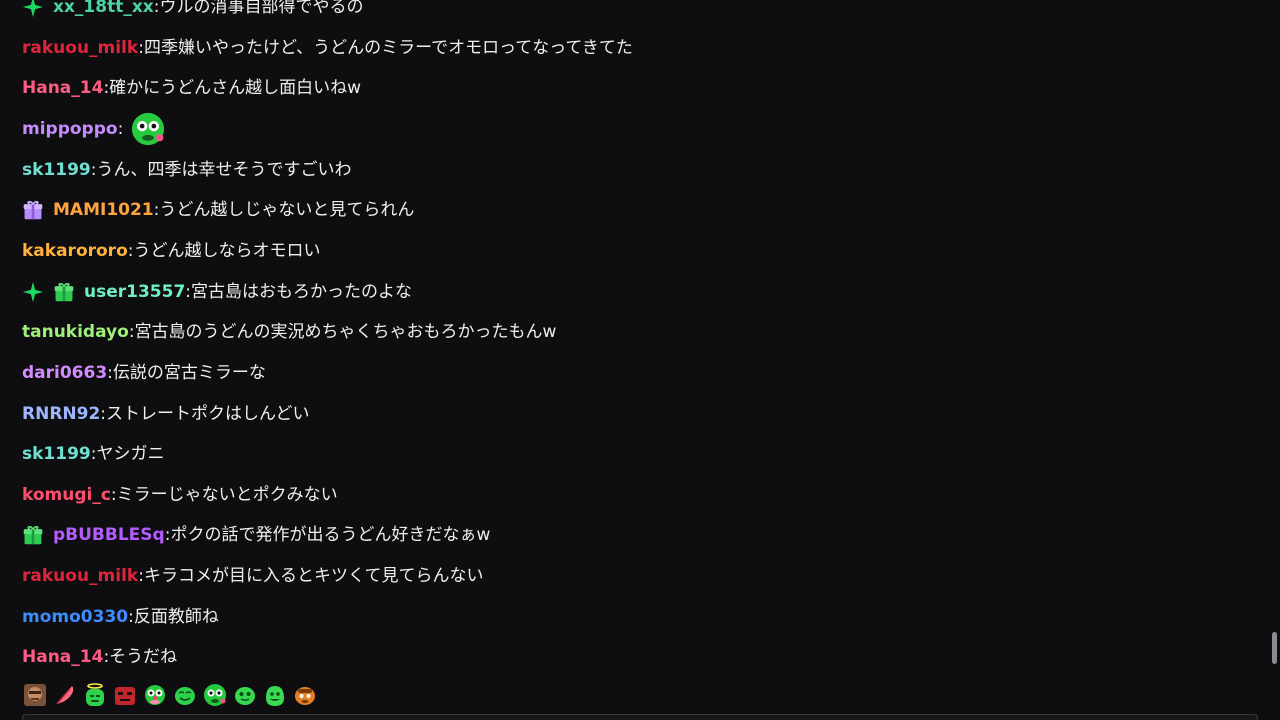  Describe the element at coordinates (64, 373) in the screenshot. I see `chat-username: dari0663` at that location.